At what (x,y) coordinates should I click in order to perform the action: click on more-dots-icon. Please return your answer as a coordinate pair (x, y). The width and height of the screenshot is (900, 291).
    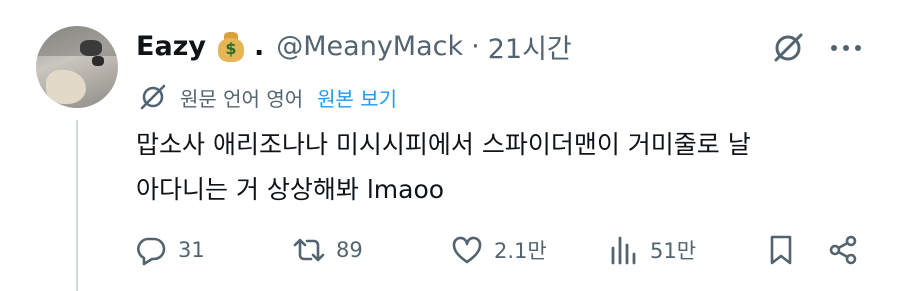
    Looking at the image, I should click on (846, 48).